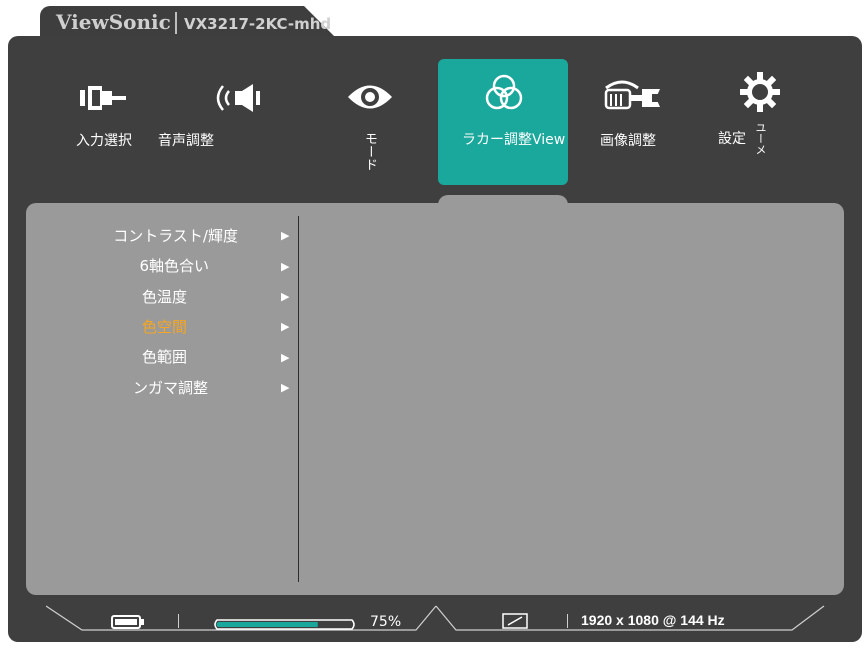 This screenshot has width=868, height=651. I want to click on submenu-divider, so click(298, 399).